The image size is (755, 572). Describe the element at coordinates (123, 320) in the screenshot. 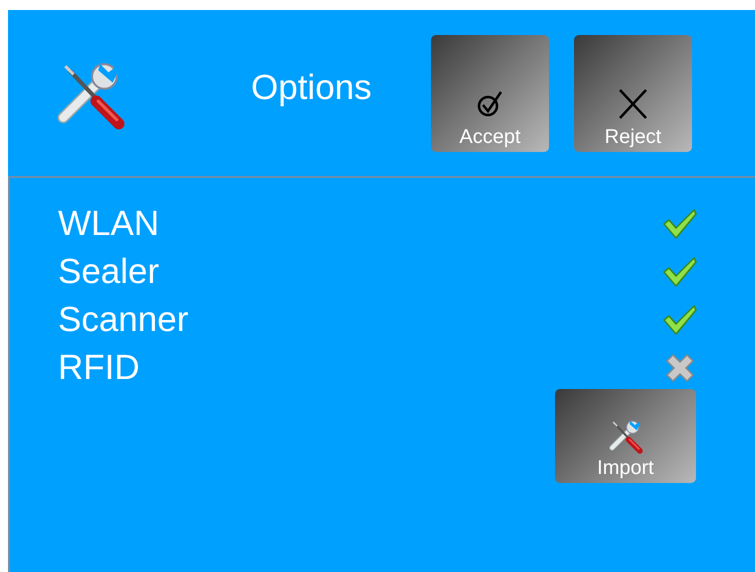

I see `option-label: Scanner` at that location.